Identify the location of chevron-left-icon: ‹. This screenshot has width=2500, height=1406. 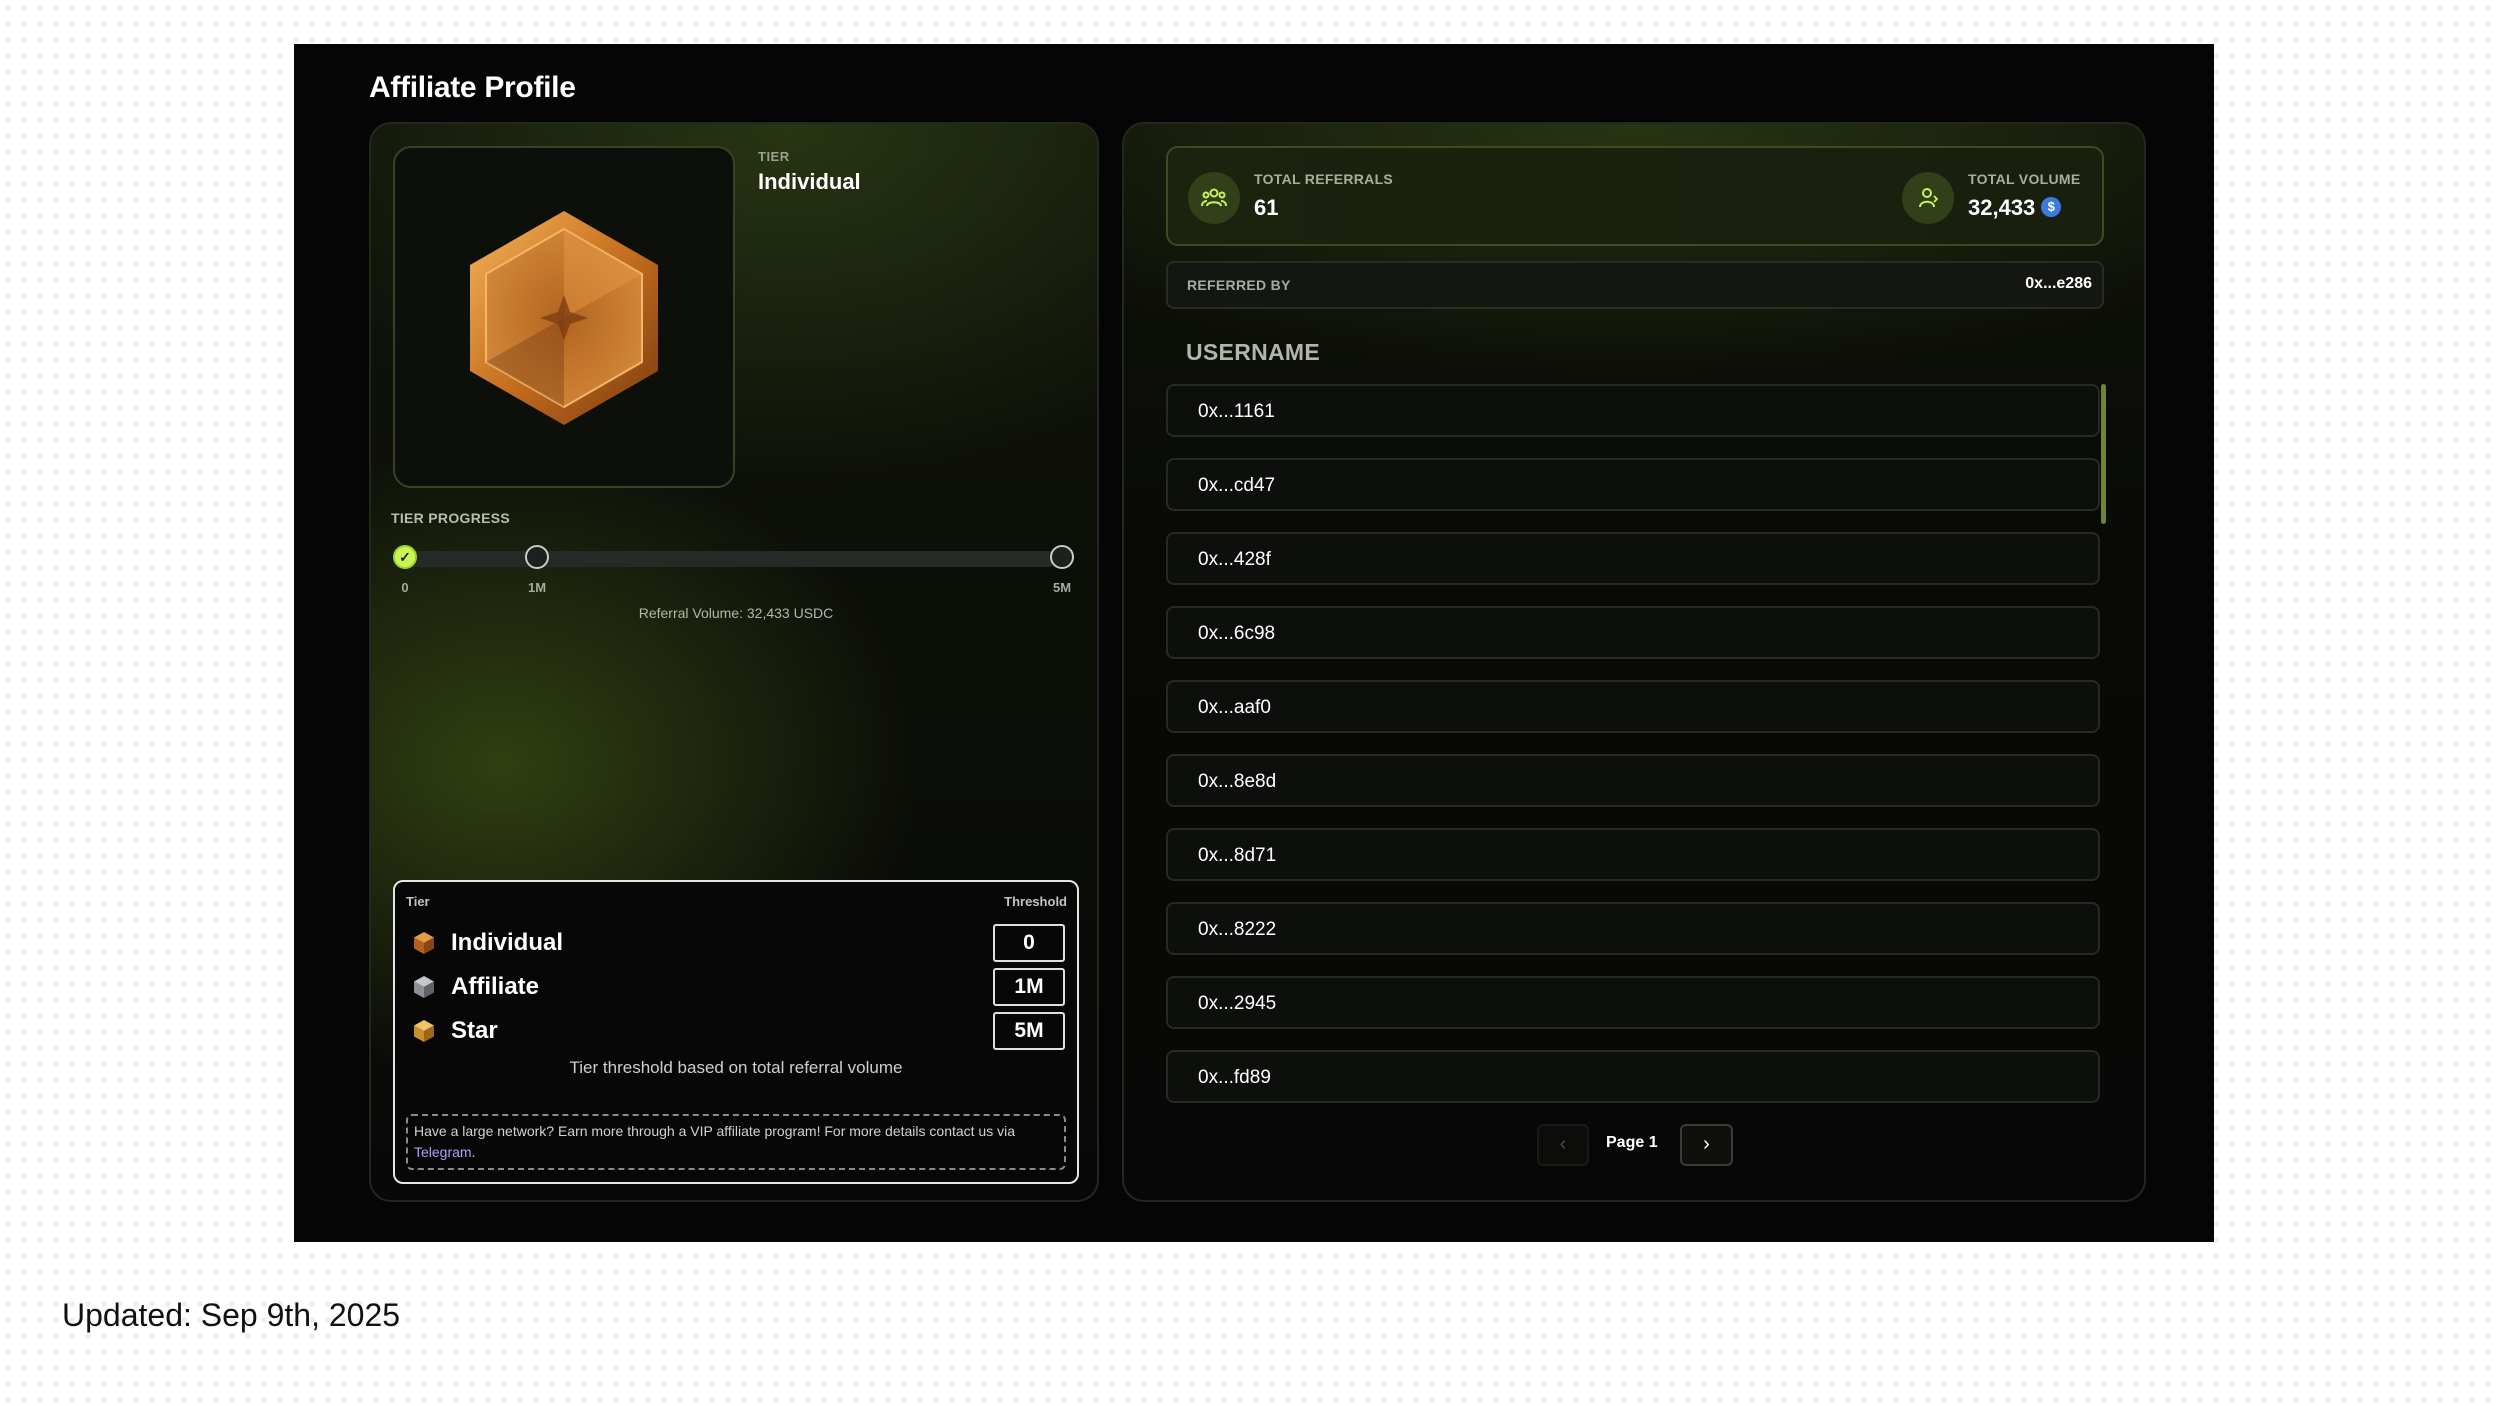
(1563, 1144).